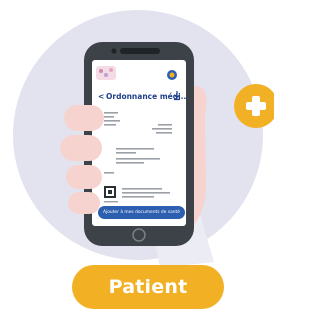 This screenshot has width=320, height=309. I want to click on doctor-logo-icon, so click(106, 73).